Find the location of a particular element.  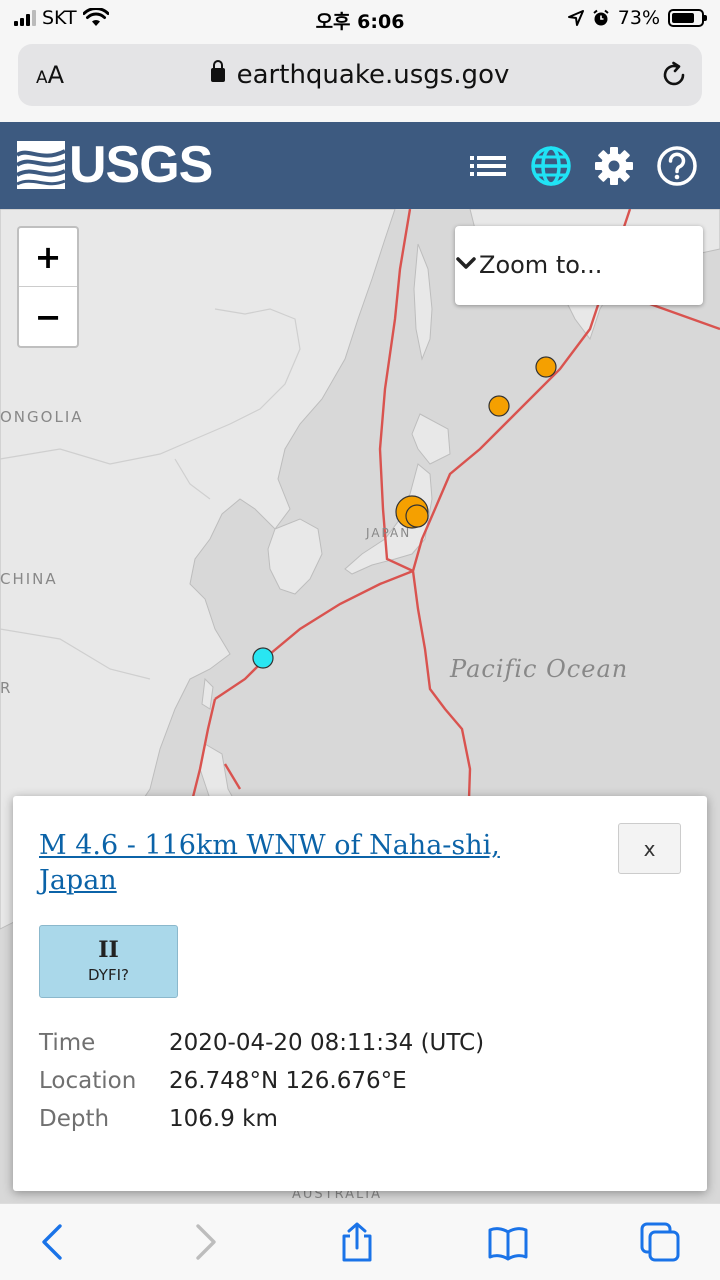

zoom-in-button: + is located at coordinates (48, 257).